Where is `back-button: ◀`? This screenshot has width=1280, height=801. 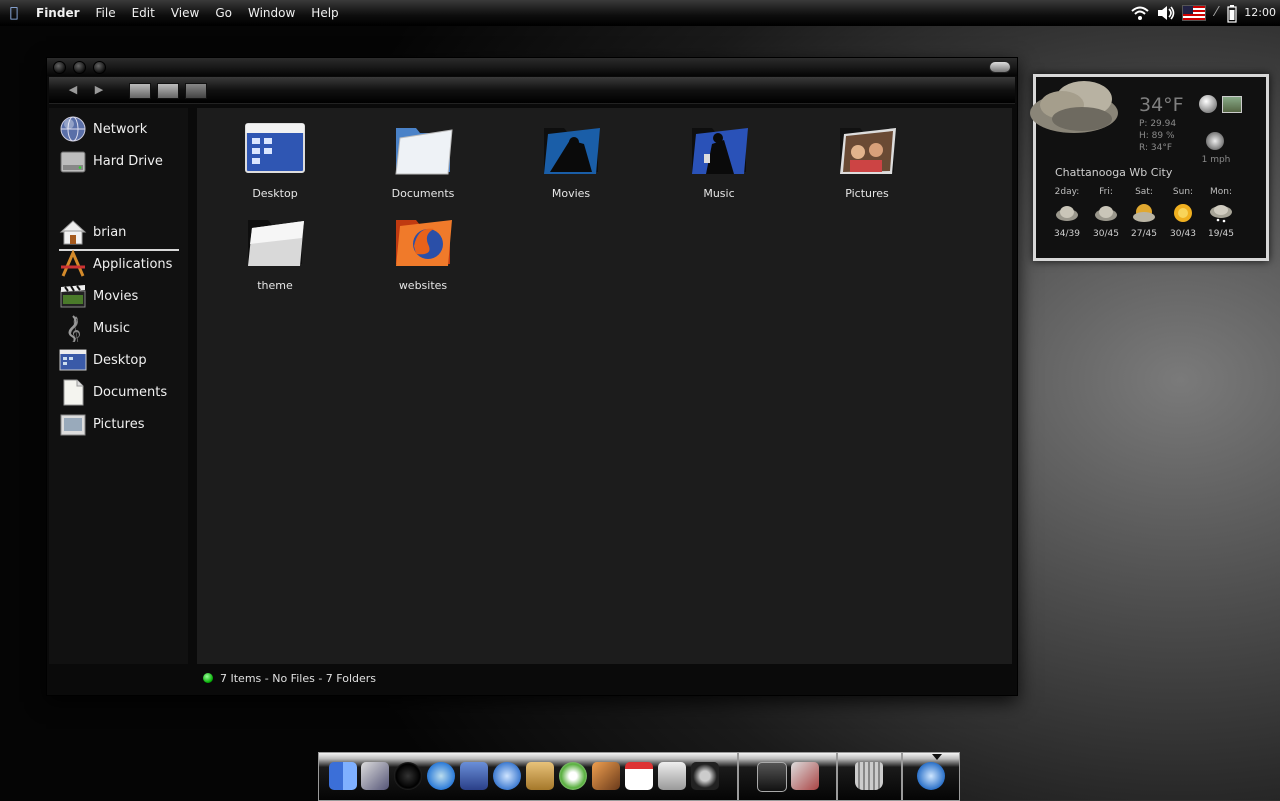
back-button: ◀ is located at coordinates (73, 90).